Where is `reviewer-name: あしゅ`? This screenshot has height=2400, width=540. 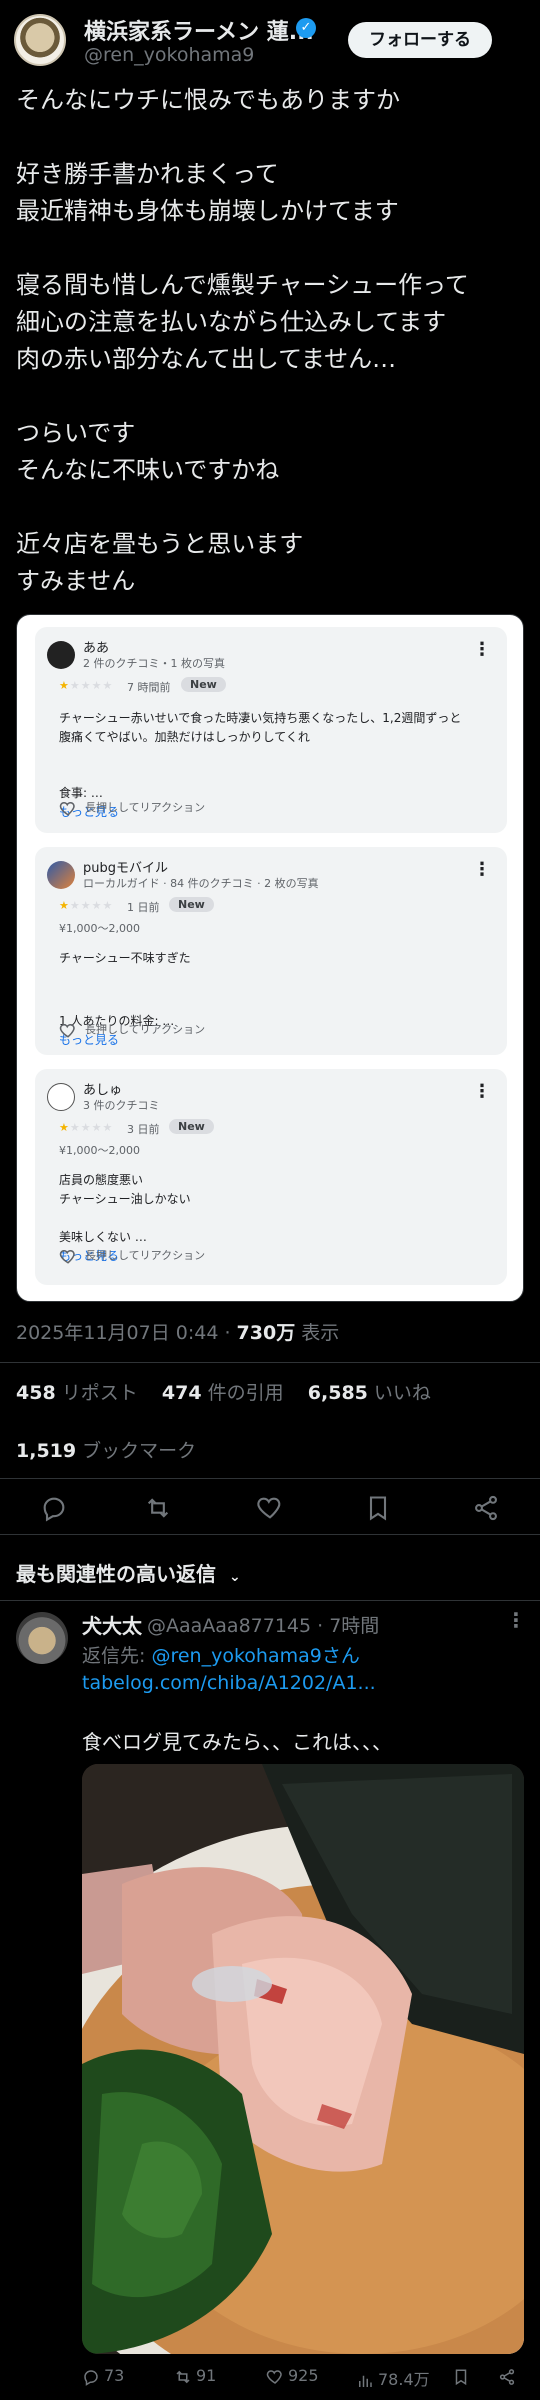
reviewer-name: あしゅ is located at coordinates (103, 1090).